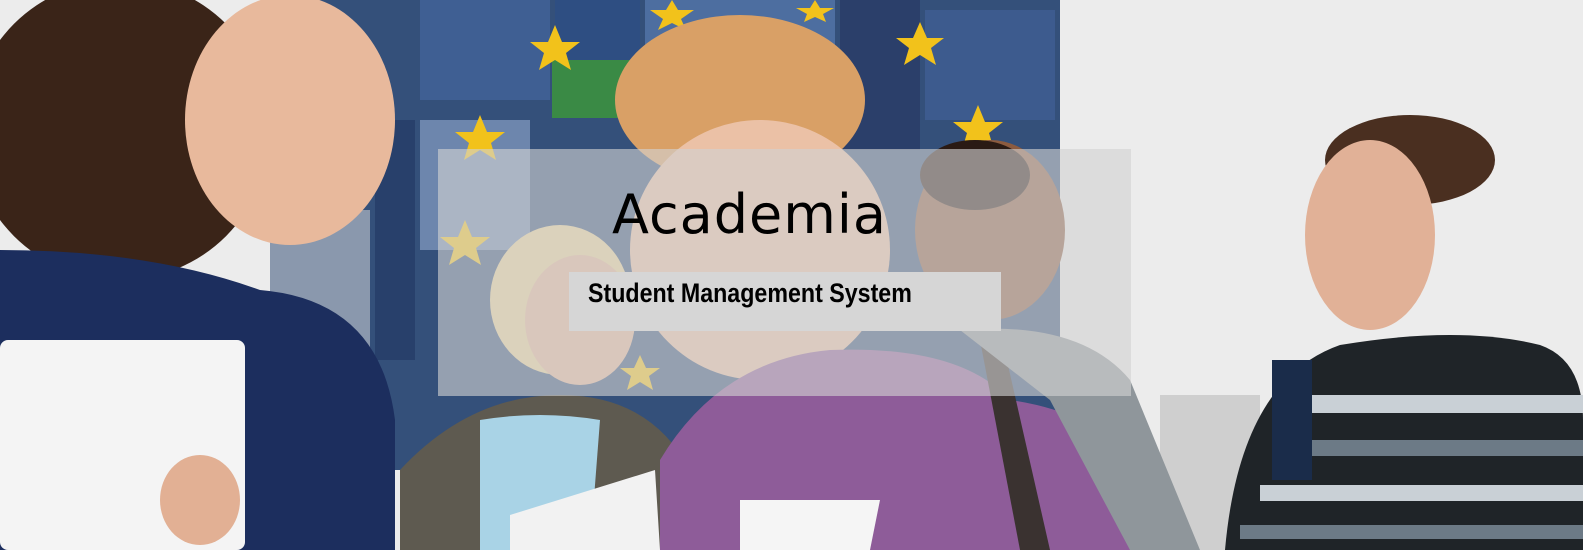  I want to click on app-title: Academia, so click(749, 214).